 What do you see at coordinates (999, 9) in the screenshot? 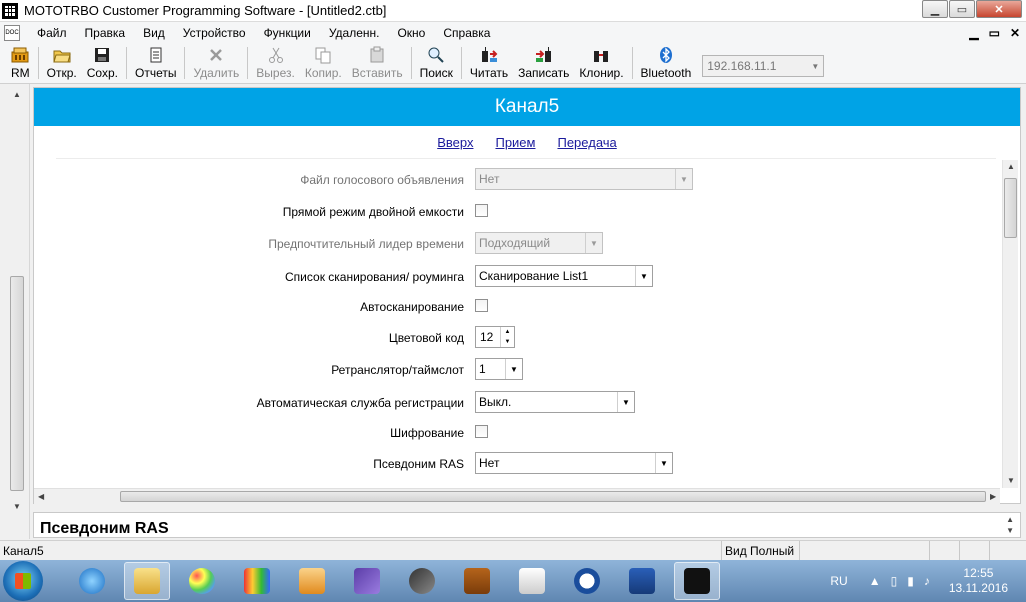
I see `close-button: ✕` at bounding box center [999, 9].